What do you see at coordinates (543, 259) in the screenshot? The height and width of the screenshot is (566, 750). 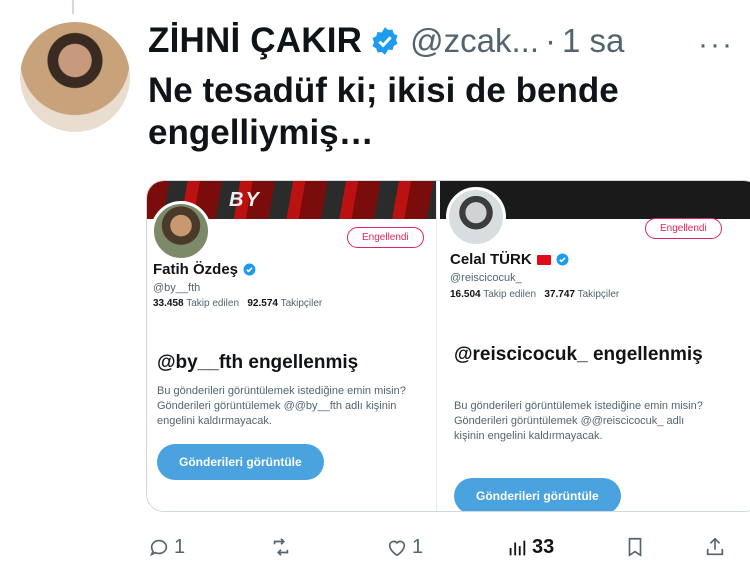 I see `turkey-flag-icon` at bounding box center [543, 259].